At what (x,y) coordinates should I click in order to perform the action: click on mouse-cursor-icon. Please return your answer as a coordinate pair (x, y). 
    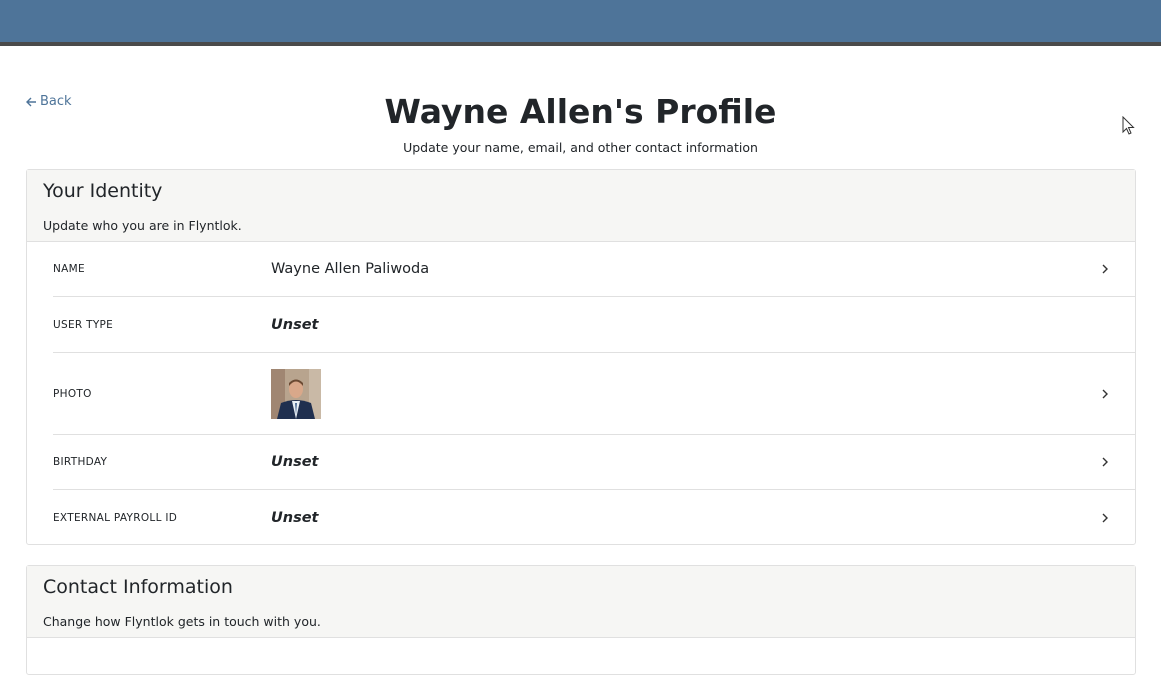
    Looking at the image, I should click on (1128, 125).